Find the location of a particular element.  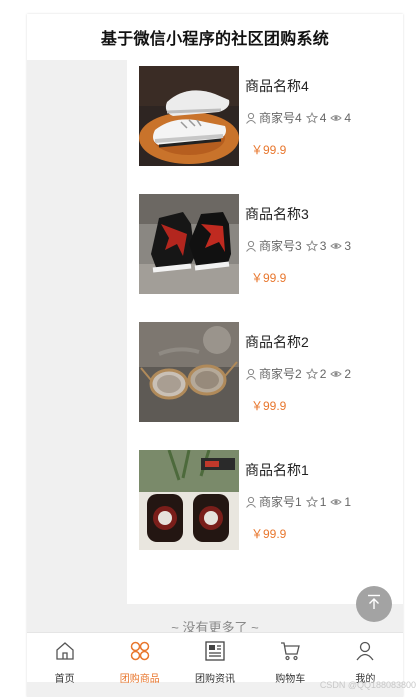

bottom-tabbar: 首页 团购商品 团购资讯 购物车 我的 is located at coordinates (215, 658).